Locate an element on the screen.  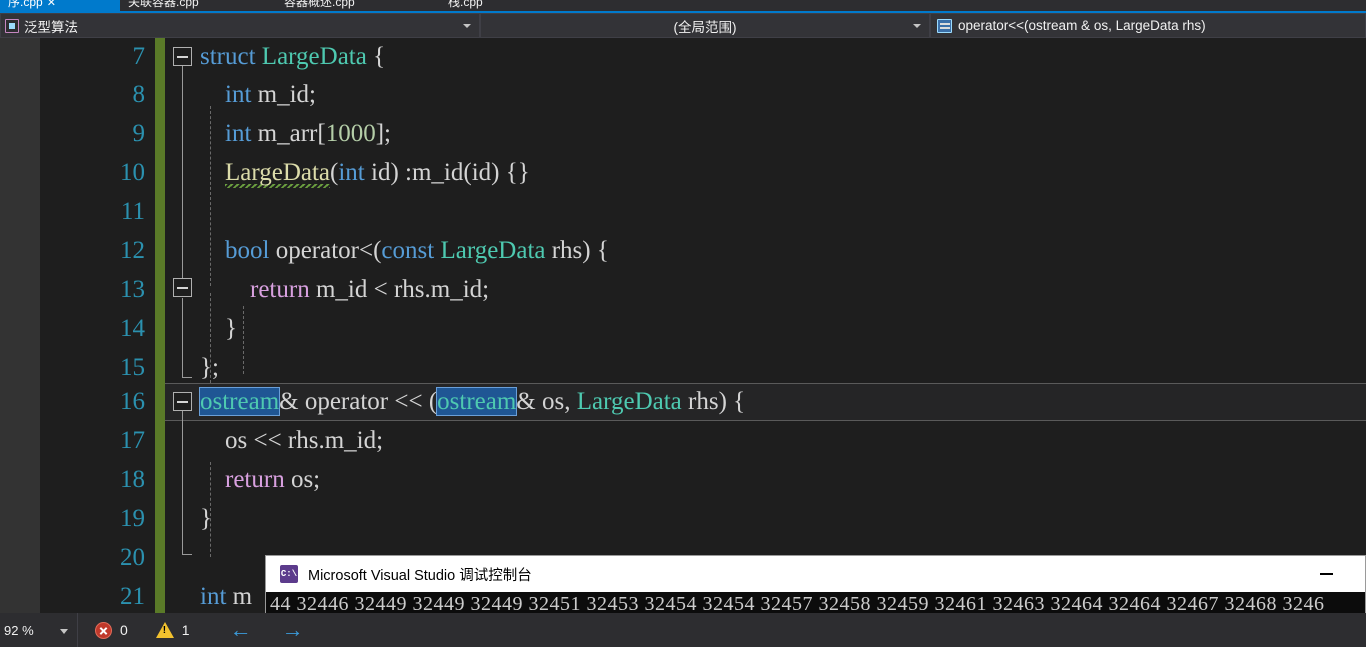
line-number: 14 is located at coordinates (132, 328).